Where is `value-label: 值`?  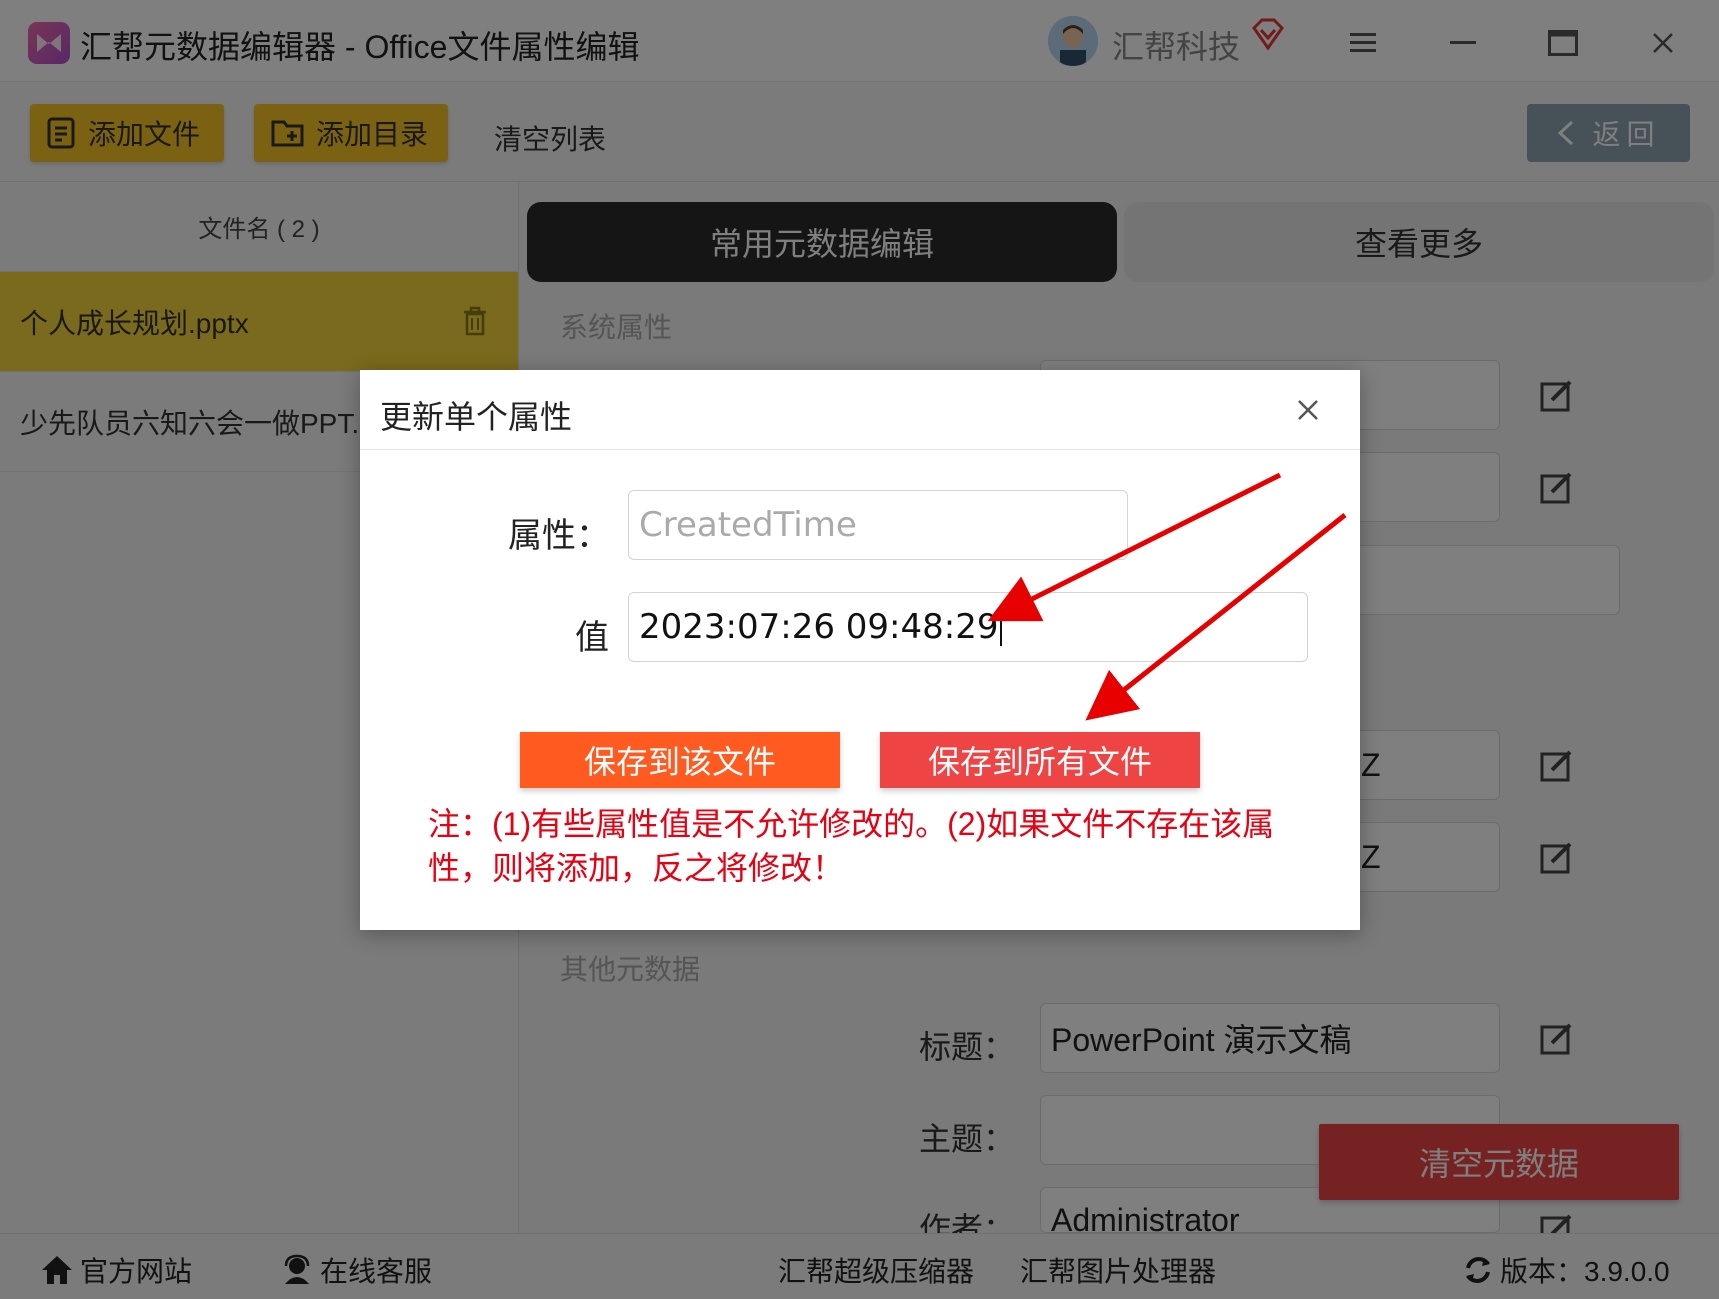 value-label: 值 is located at coordinates (592, 638).